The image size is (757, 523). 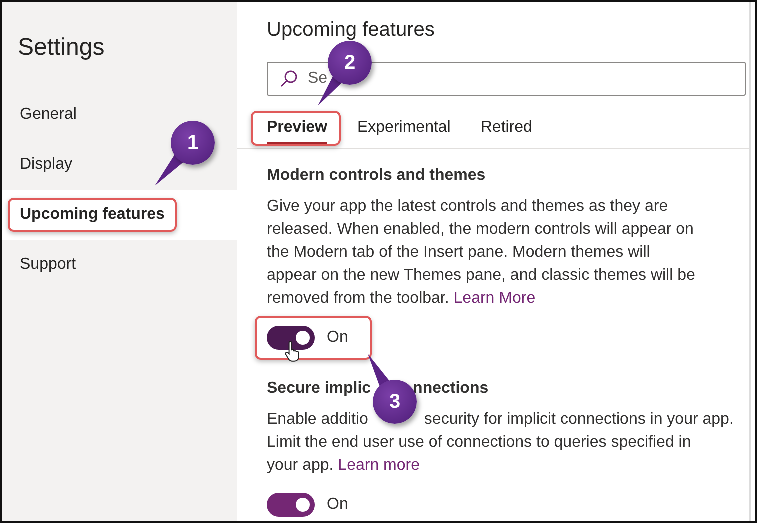 I want to click on feature-description: Give your app the latest controls and themes as they are released. When enabled, the modern controls will appear on the Modern tab of the Insert pane. Modern themes will appear on the new Themes pane, and classic themes will be removed from the toolbar. Learn More, so click(x=481, y=253).